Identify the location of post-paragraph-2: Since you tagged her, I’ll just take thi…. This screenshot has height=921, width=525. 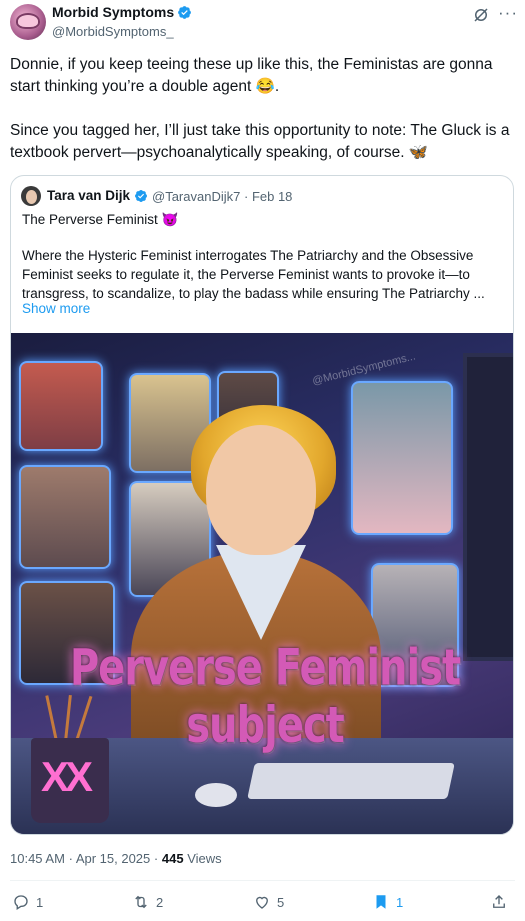
(260, 141).